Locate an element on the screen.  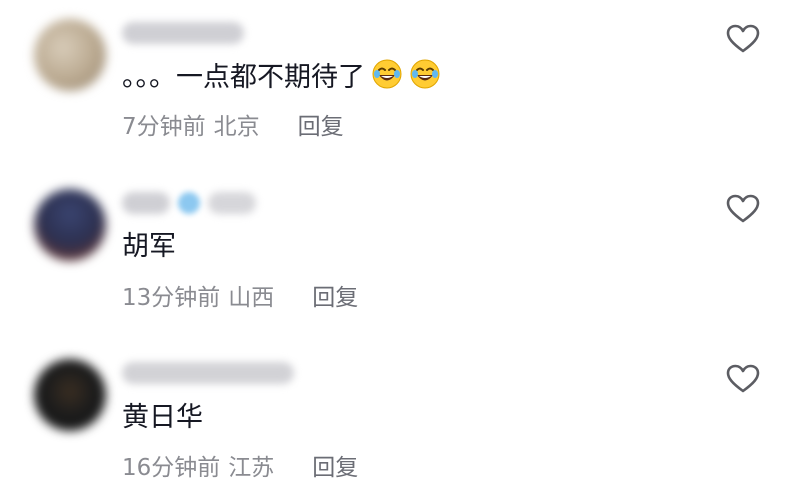
comment-location: 北京 is located at coordinates (236, 127).